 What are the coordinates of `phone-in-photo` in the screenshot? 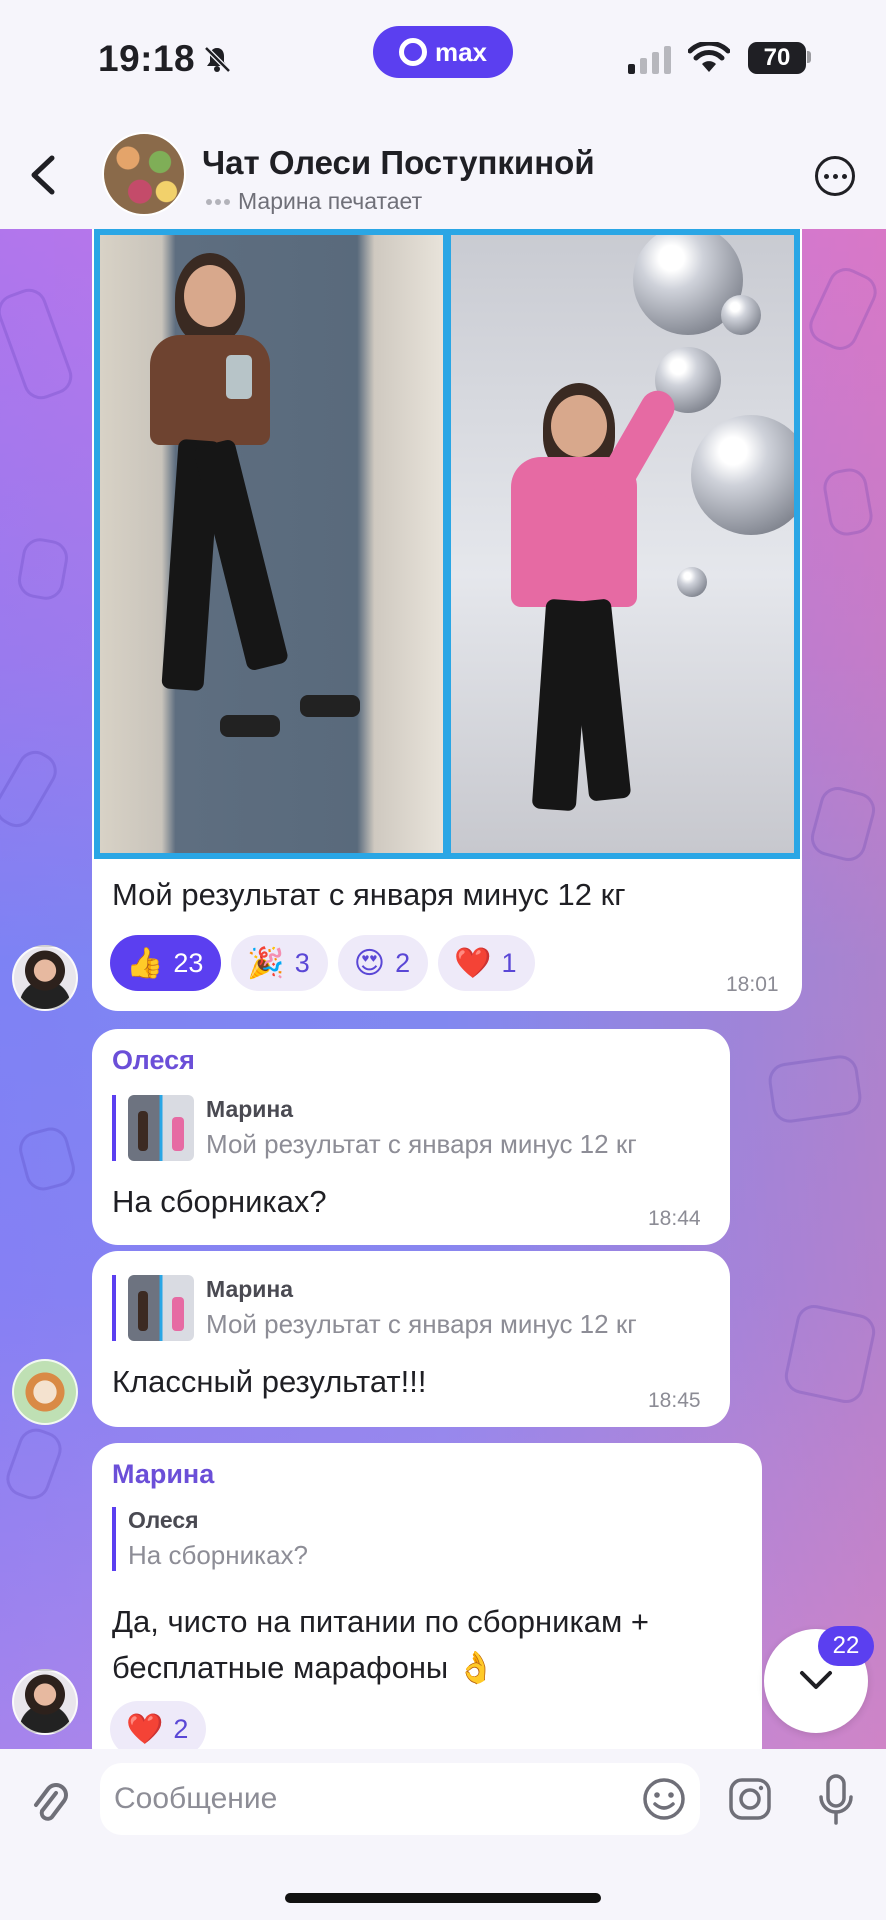 It's located at (239, 377).